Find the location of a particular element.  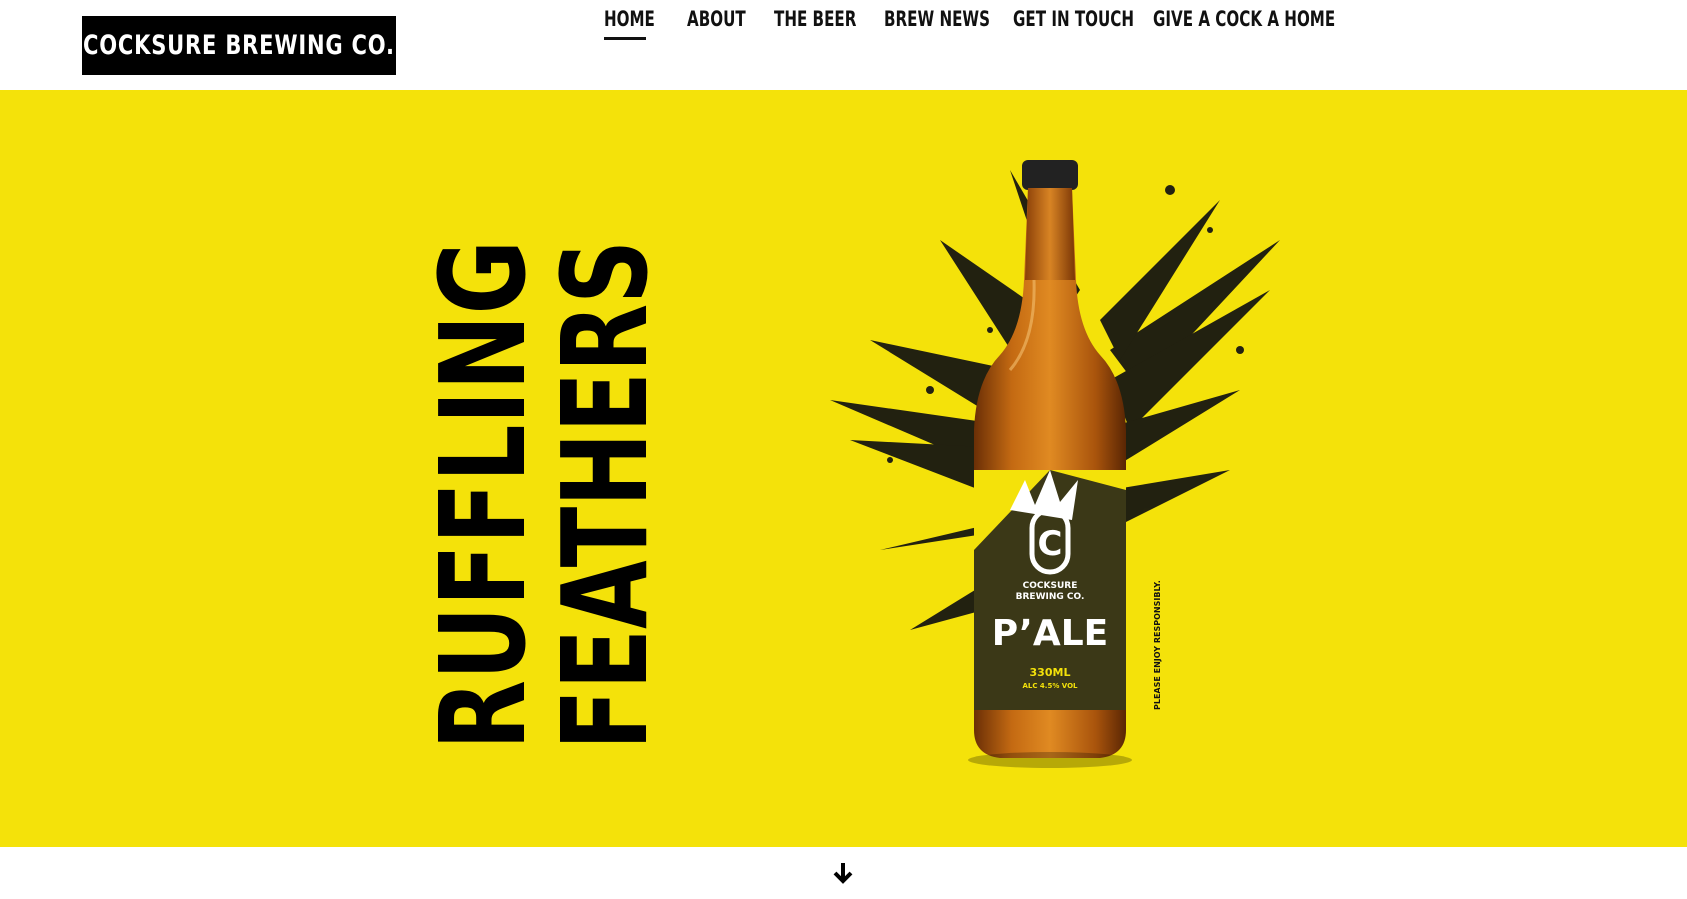

bottle-abv: ALC 4.5% VOL is located at coordinates (1050, 686).